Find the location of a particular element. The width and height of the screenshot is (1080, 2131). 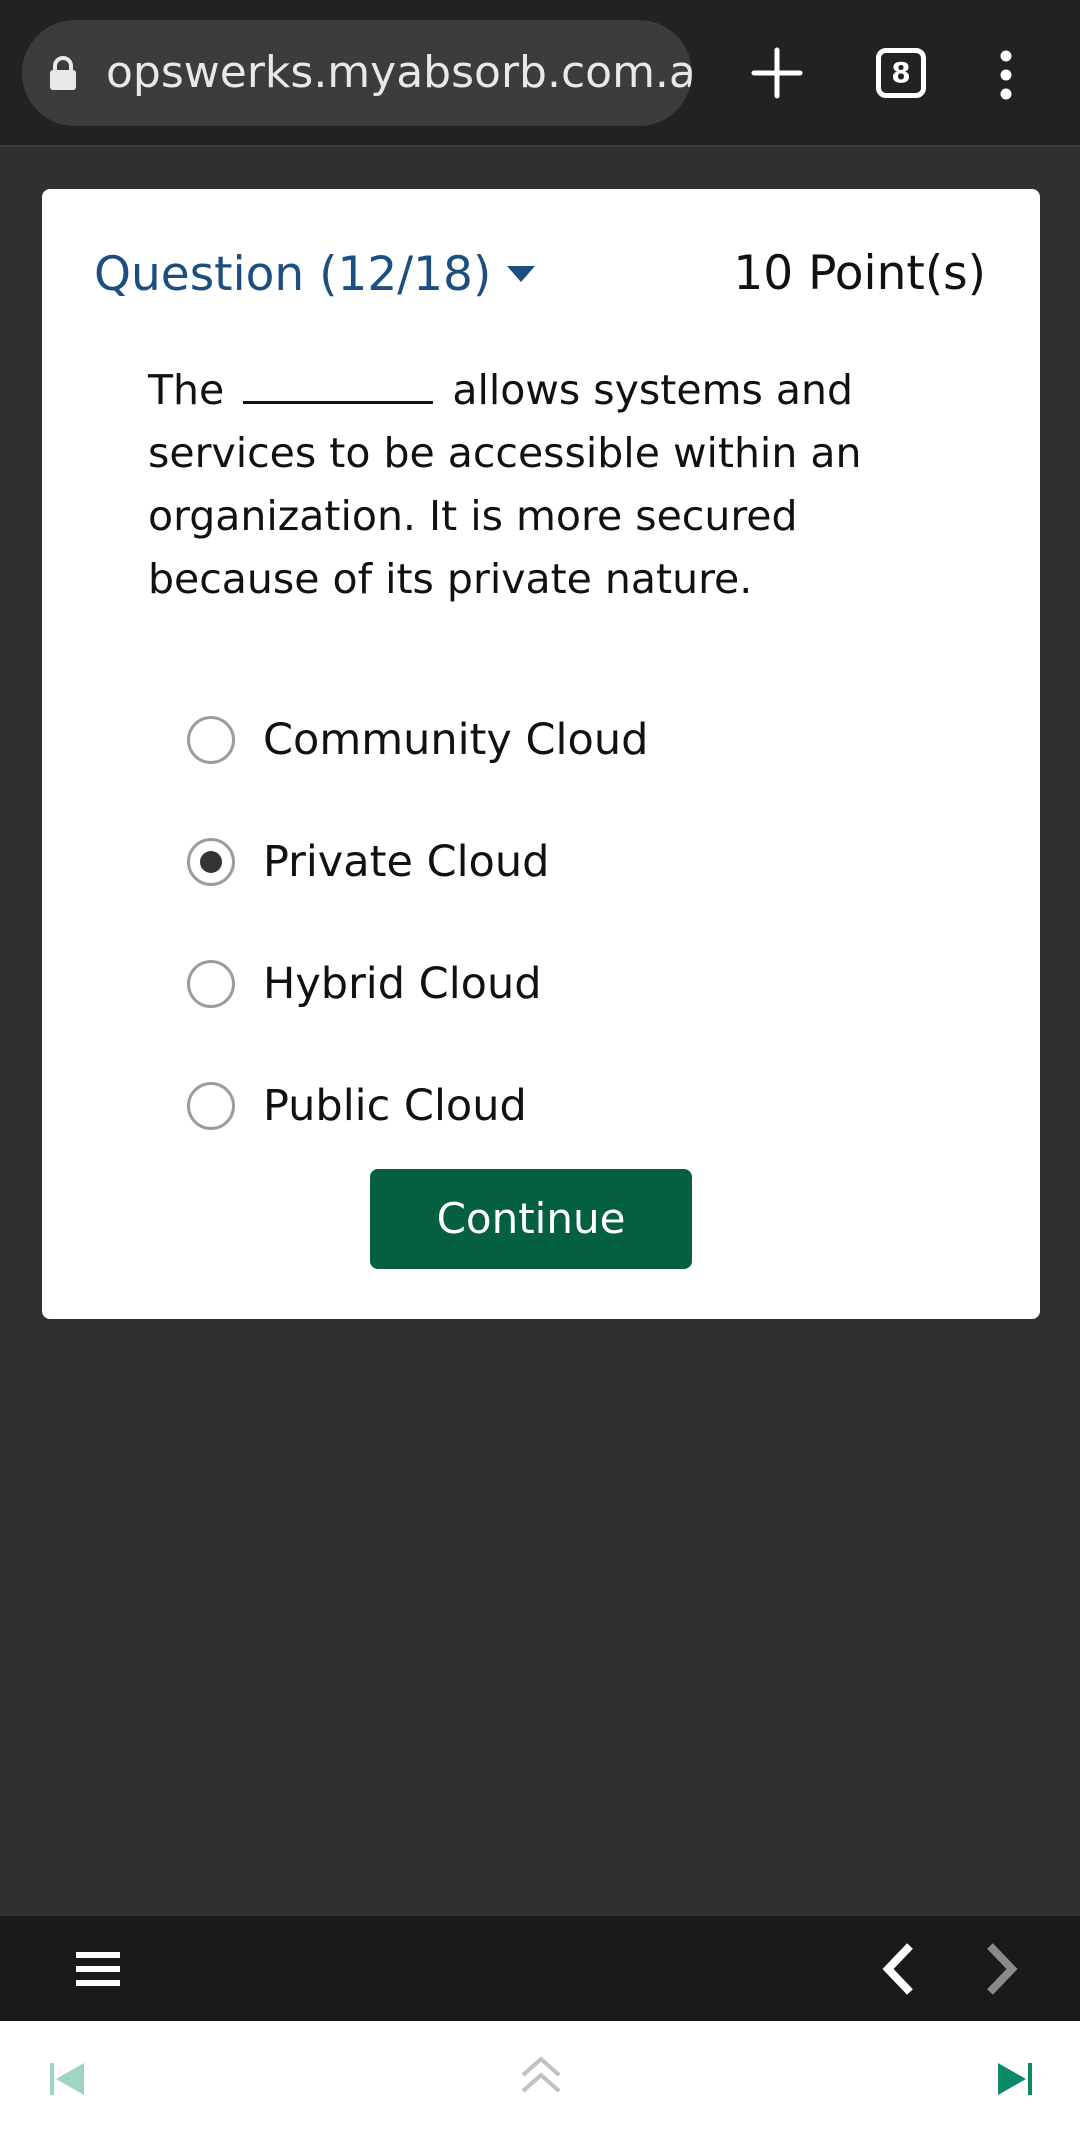

points-label: 10 Point(s) is located at coordinates (859, 273).